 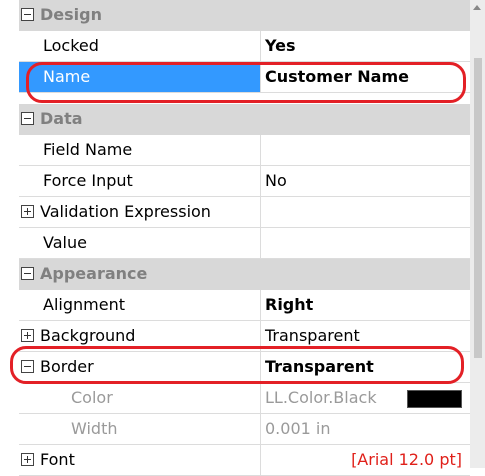 I want to click on property-name-value: Value, so click(x=140, y=243).